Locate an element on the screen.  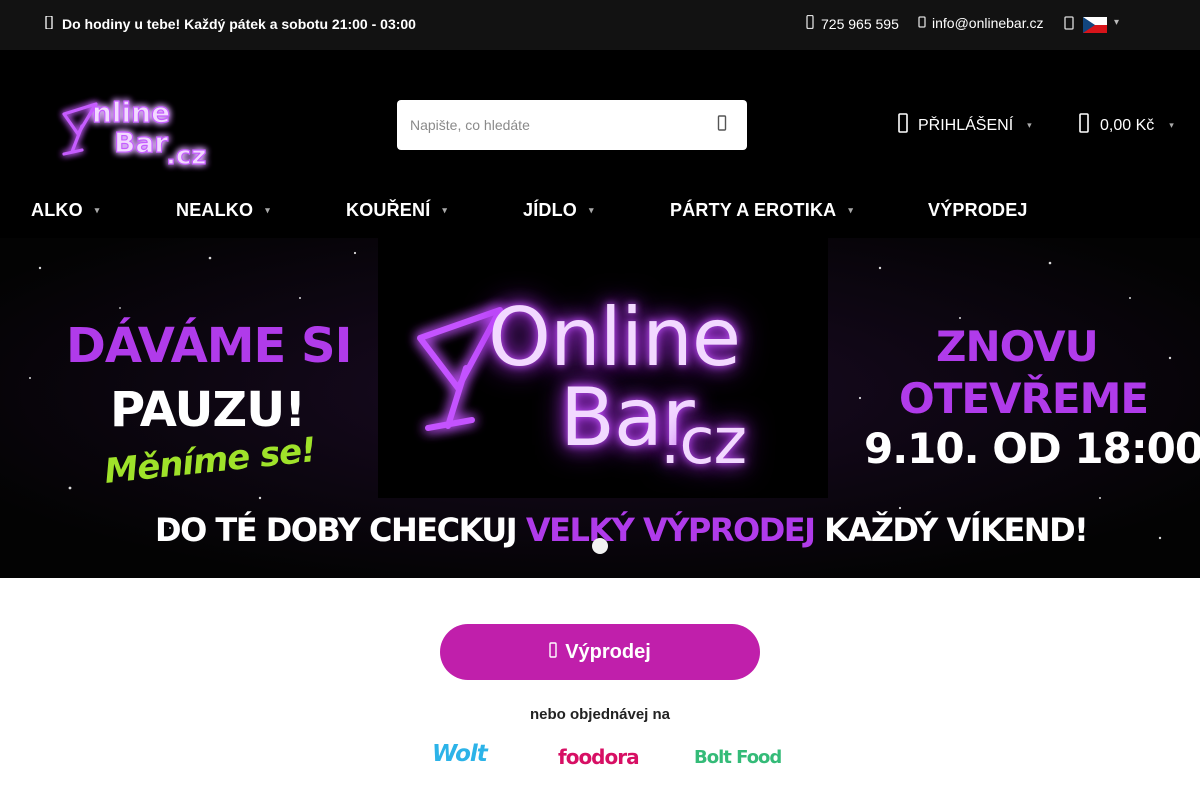
nav-item-koureni: KOUŘENÍ ▾ is located at coordinates (396, 210).